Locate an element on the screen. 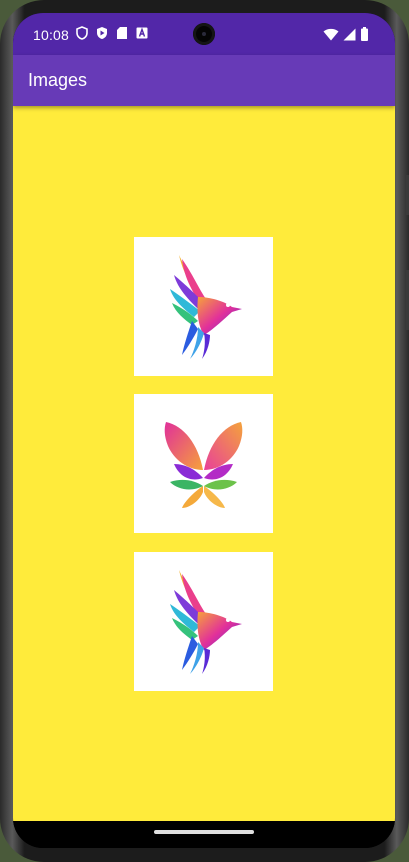 The image size is (409, 862). front-camera is located at coordinates (204, 34).